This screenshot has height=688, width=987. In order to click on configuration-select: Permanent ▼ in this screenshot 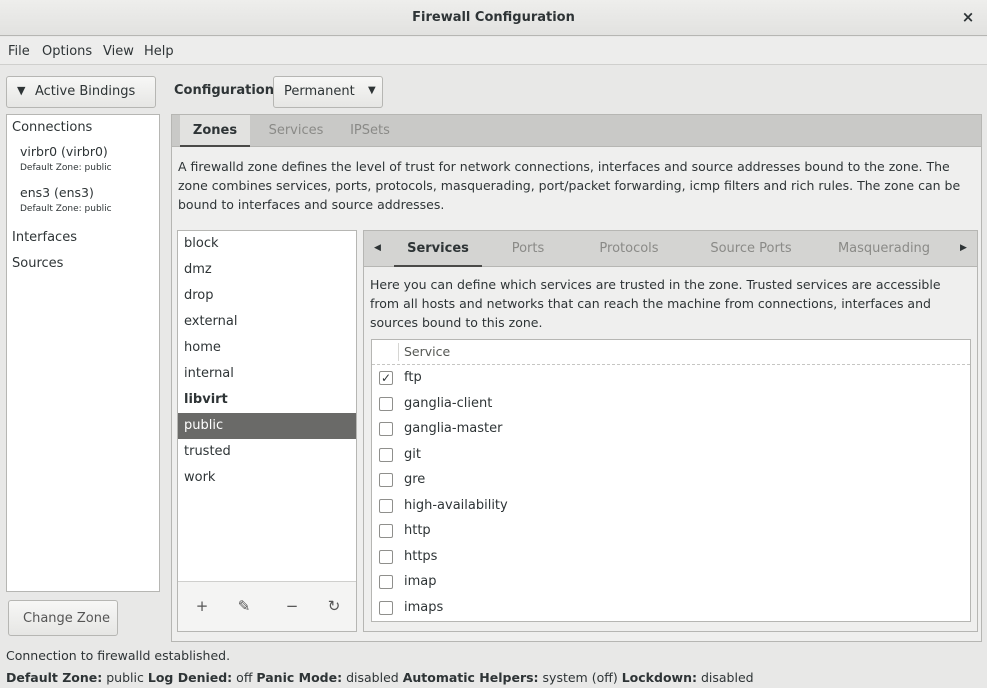, I will do `click(328, 92)`.